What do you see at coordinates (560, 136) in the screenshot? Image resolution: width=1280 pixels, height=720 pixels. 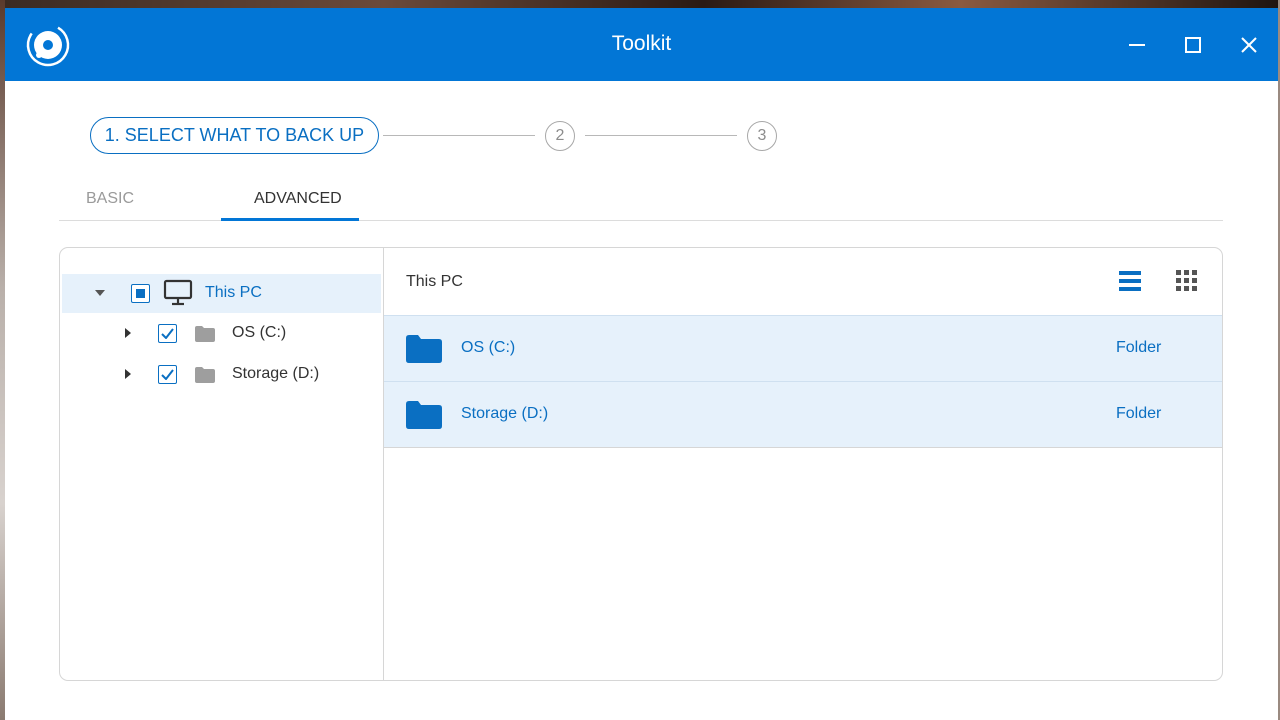 I see `step-2-indicator: 2` at bounding box center [560, 136].